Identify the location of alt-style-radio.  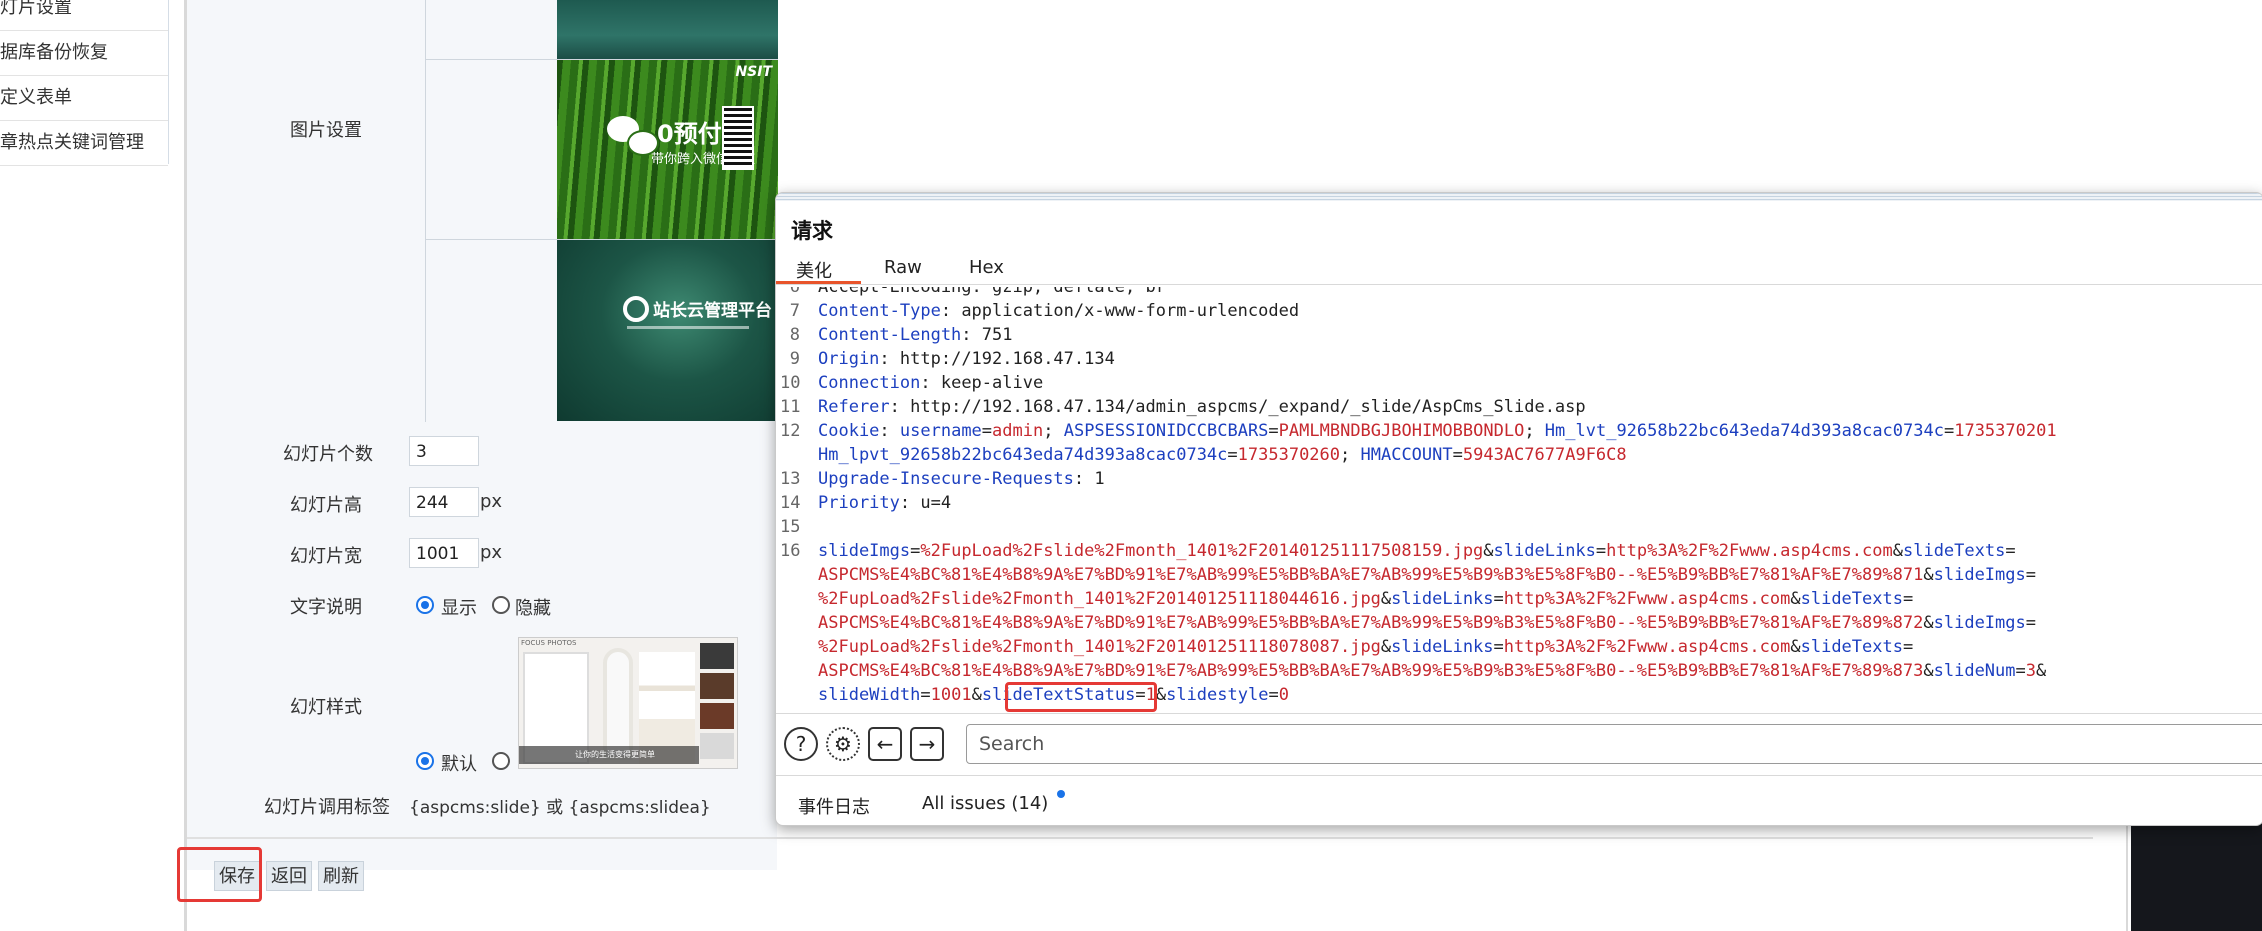
(501, 761).